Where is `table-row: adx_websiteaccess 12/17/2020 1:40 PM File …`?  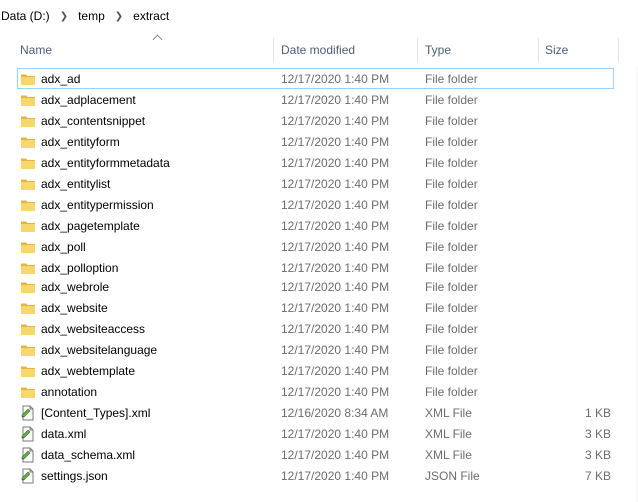
table-row: adx_websiteaccess 12/17/2020 1:40 PM File … is located at coordinates (315, 328).